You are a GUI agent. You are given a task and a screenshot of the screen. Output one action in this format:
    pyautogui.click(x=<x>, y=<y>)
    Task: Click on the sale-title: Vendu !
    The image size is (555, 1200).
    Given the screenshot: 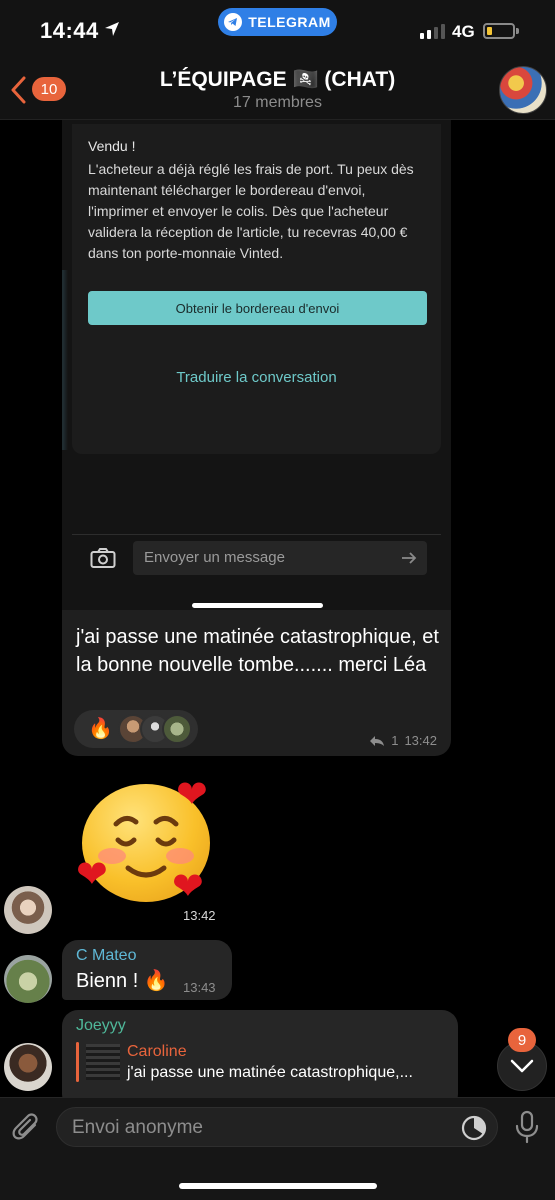 What is the action you would take?
    pyautogui.click(x=112, y=146)
    